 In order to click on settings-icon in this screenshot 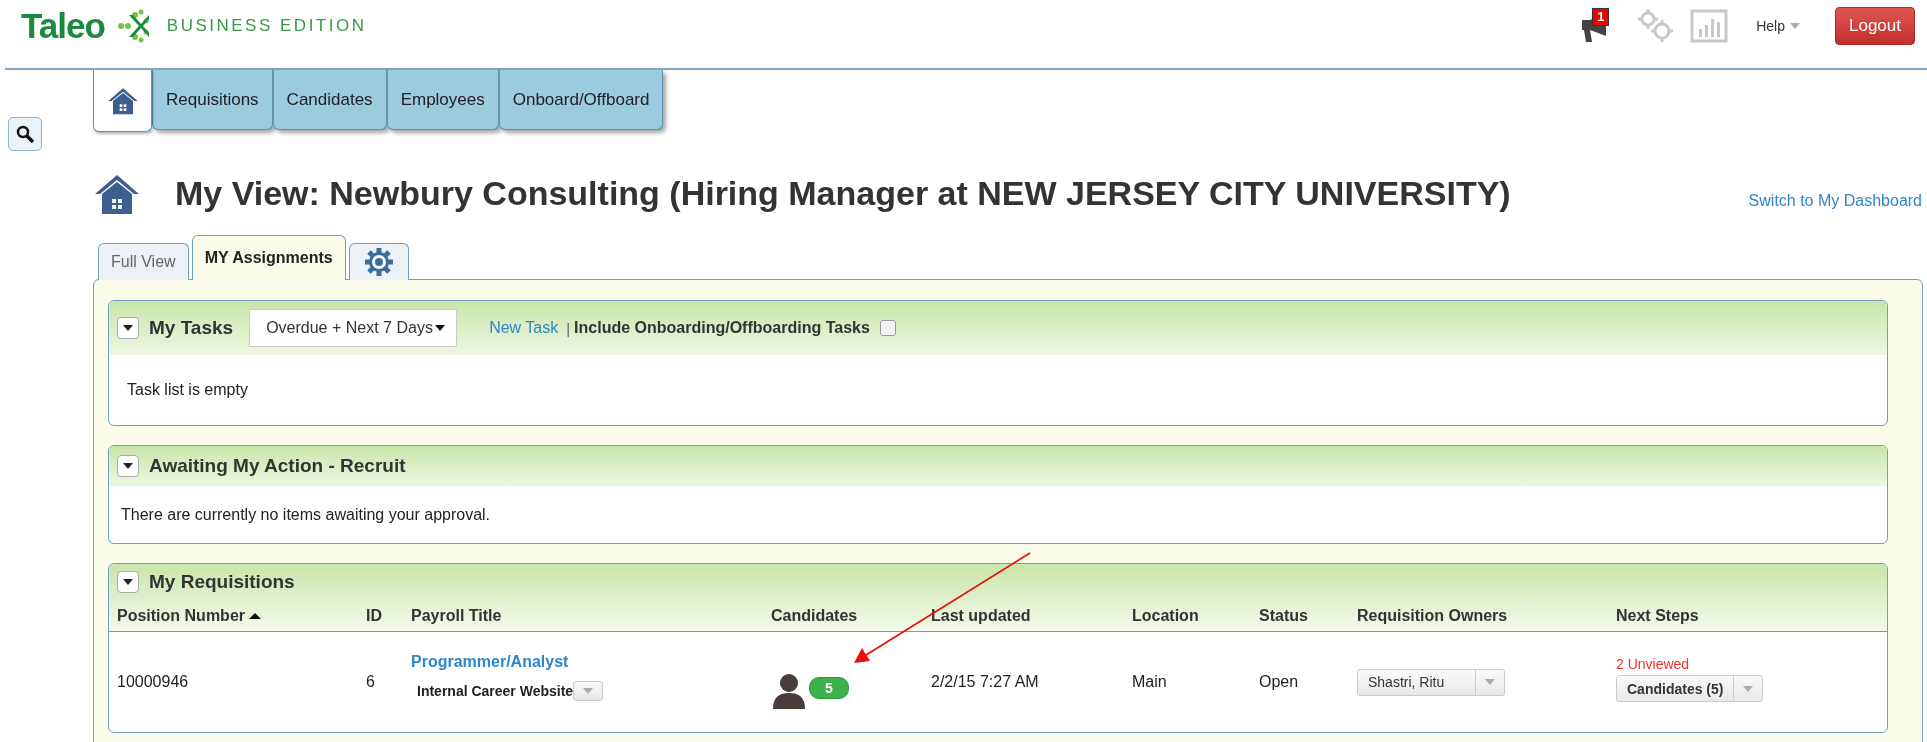, I will do `click(378, 262)`.